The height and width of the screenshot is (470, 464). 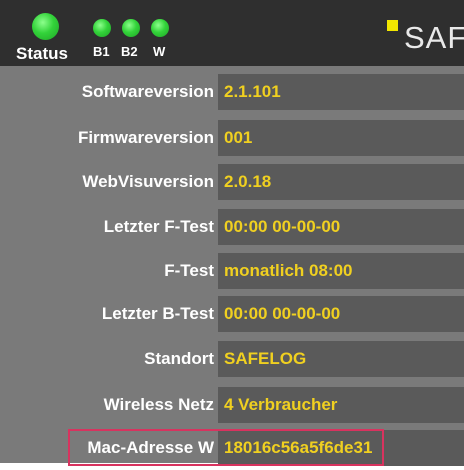 What do you see at coordinates (232, 33) in the screenshot?
I see `status-header: Status B1 B2 W SAF` at bounding box center [232, 33].